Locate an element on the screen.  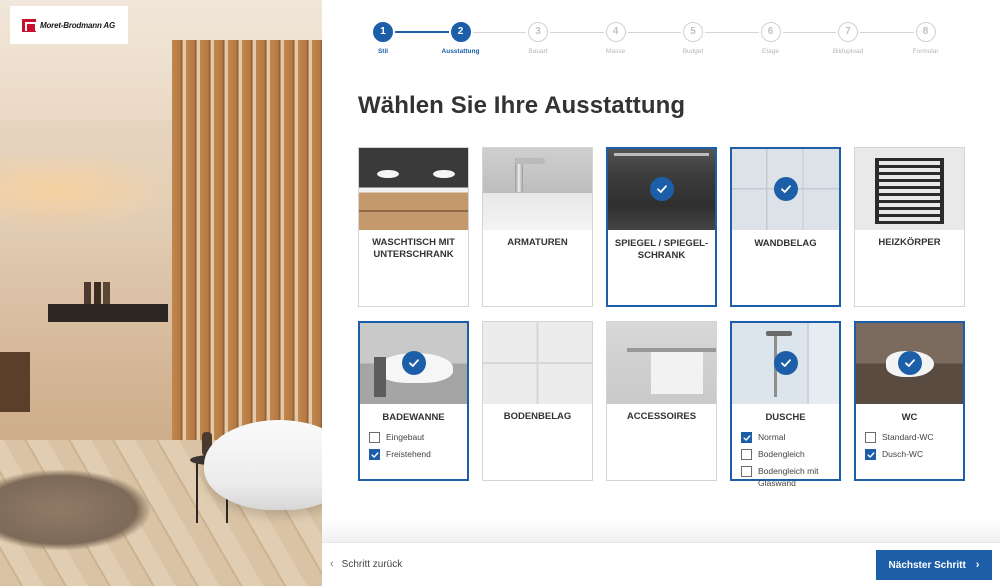
stepper-step-label: Formular is located at coordinates (925, 51).